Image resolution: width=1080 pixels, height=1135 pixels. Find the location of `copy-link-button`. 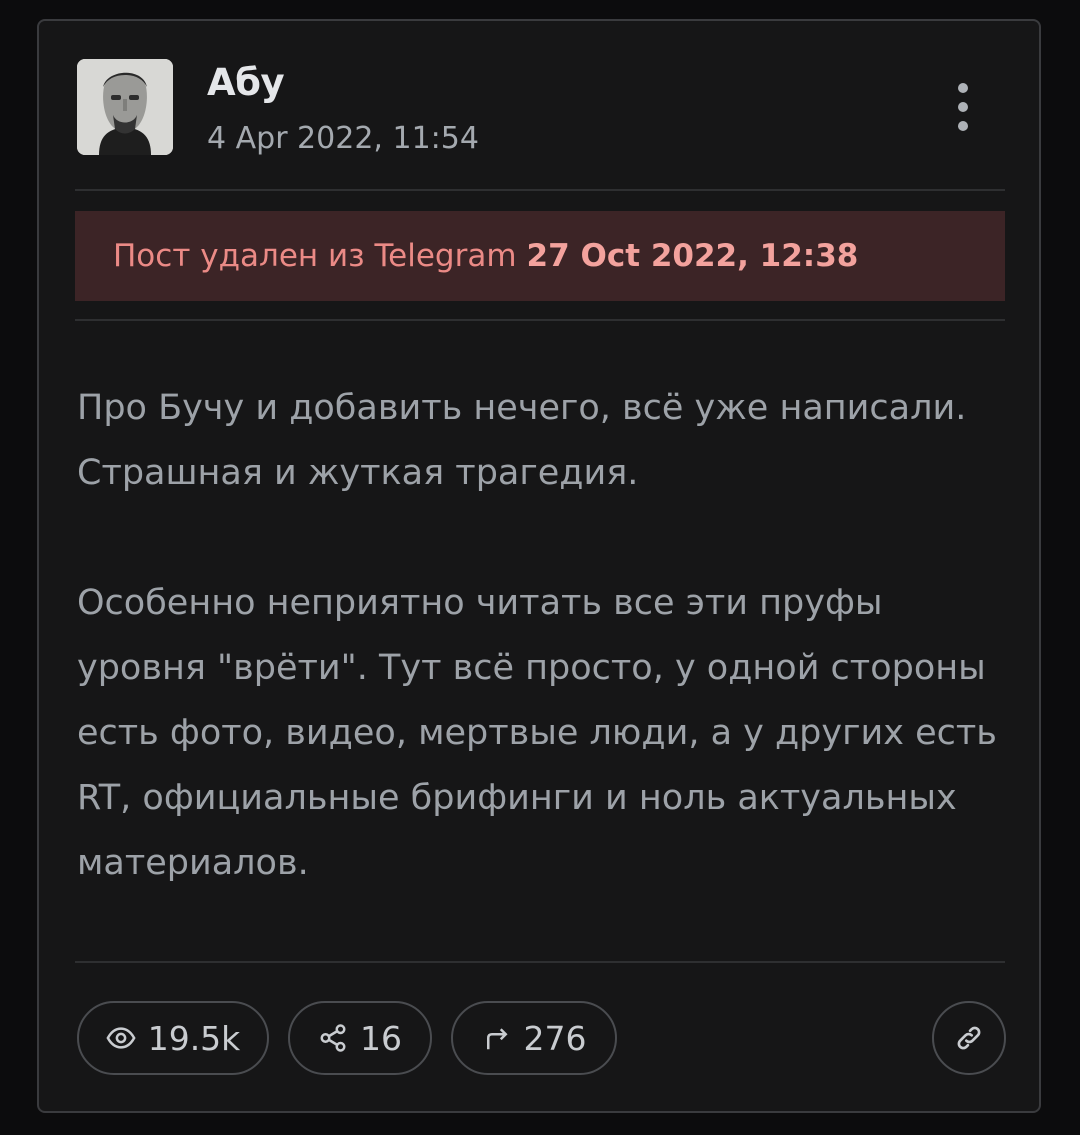

copy-link-button is located at coordinates (969, 1038).